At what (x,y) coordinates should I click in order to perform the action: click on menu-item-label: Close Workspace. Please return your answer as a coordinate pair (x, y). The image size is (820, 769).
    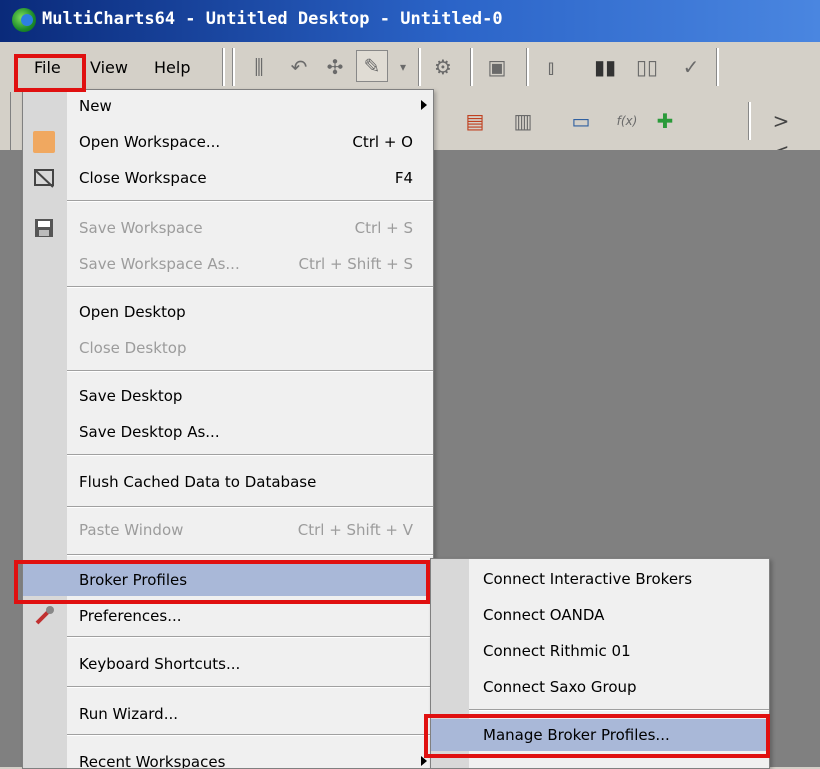
    Looking at the image, I should click on (143, 178).